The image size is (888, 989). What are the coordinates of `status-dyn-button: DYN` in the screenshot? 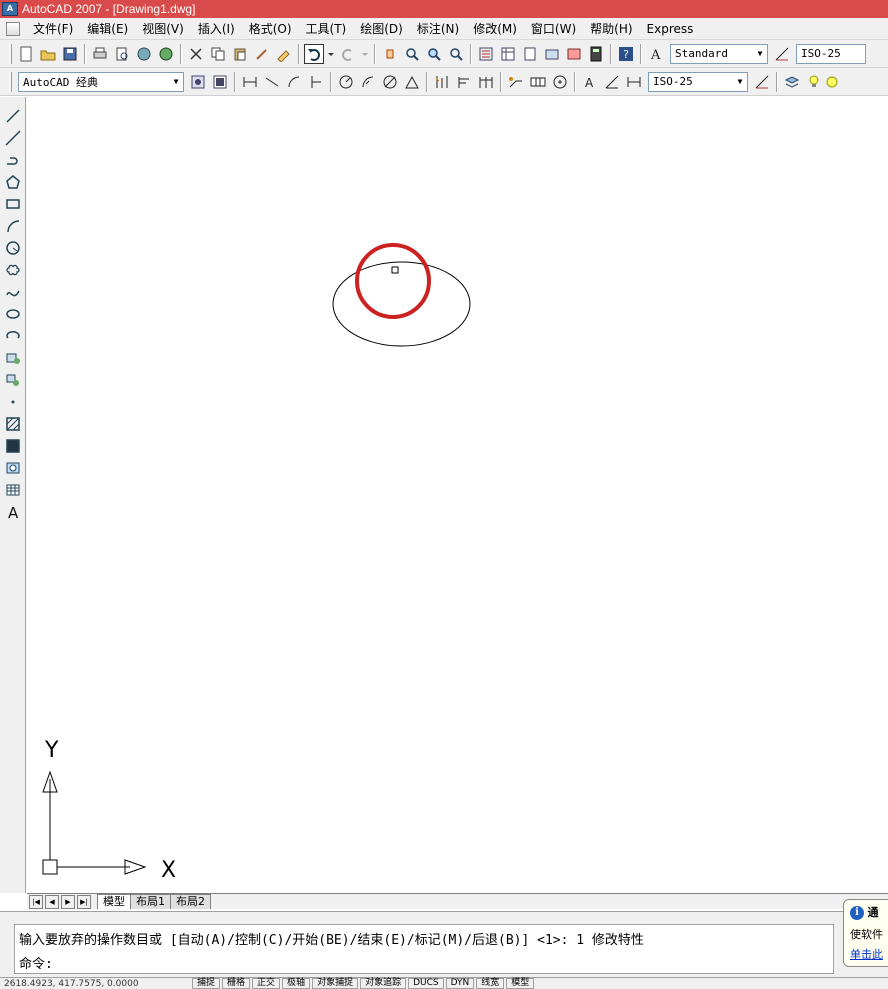 It's located at (460, 983).